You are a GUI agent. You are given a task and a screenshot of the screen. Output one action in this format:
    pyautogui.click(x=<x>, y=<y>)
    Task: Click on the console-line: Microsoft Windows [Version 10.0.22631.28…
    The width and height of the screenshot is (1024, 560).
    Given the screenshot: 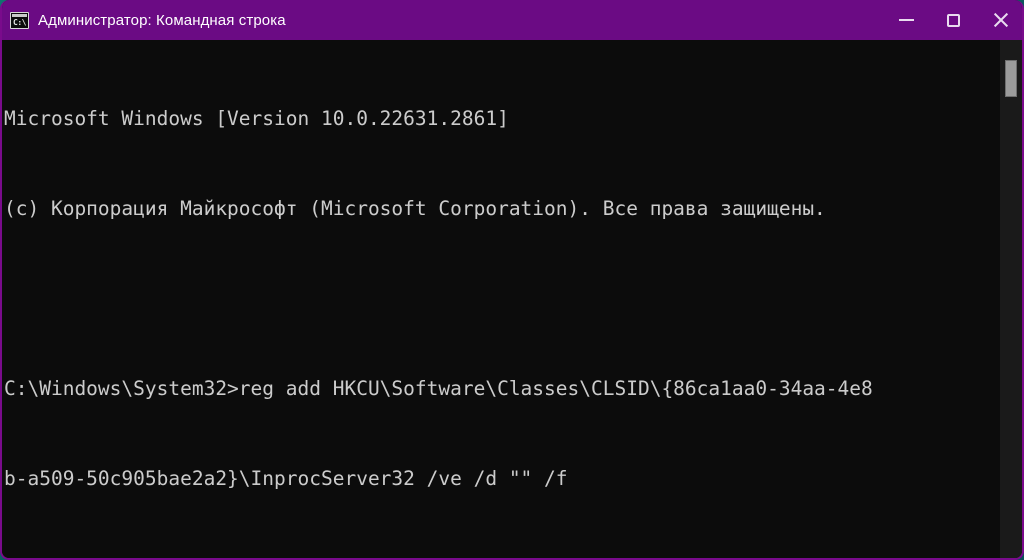 What is the action you would take?
    pyautogui.click(x=256, y=118)
    